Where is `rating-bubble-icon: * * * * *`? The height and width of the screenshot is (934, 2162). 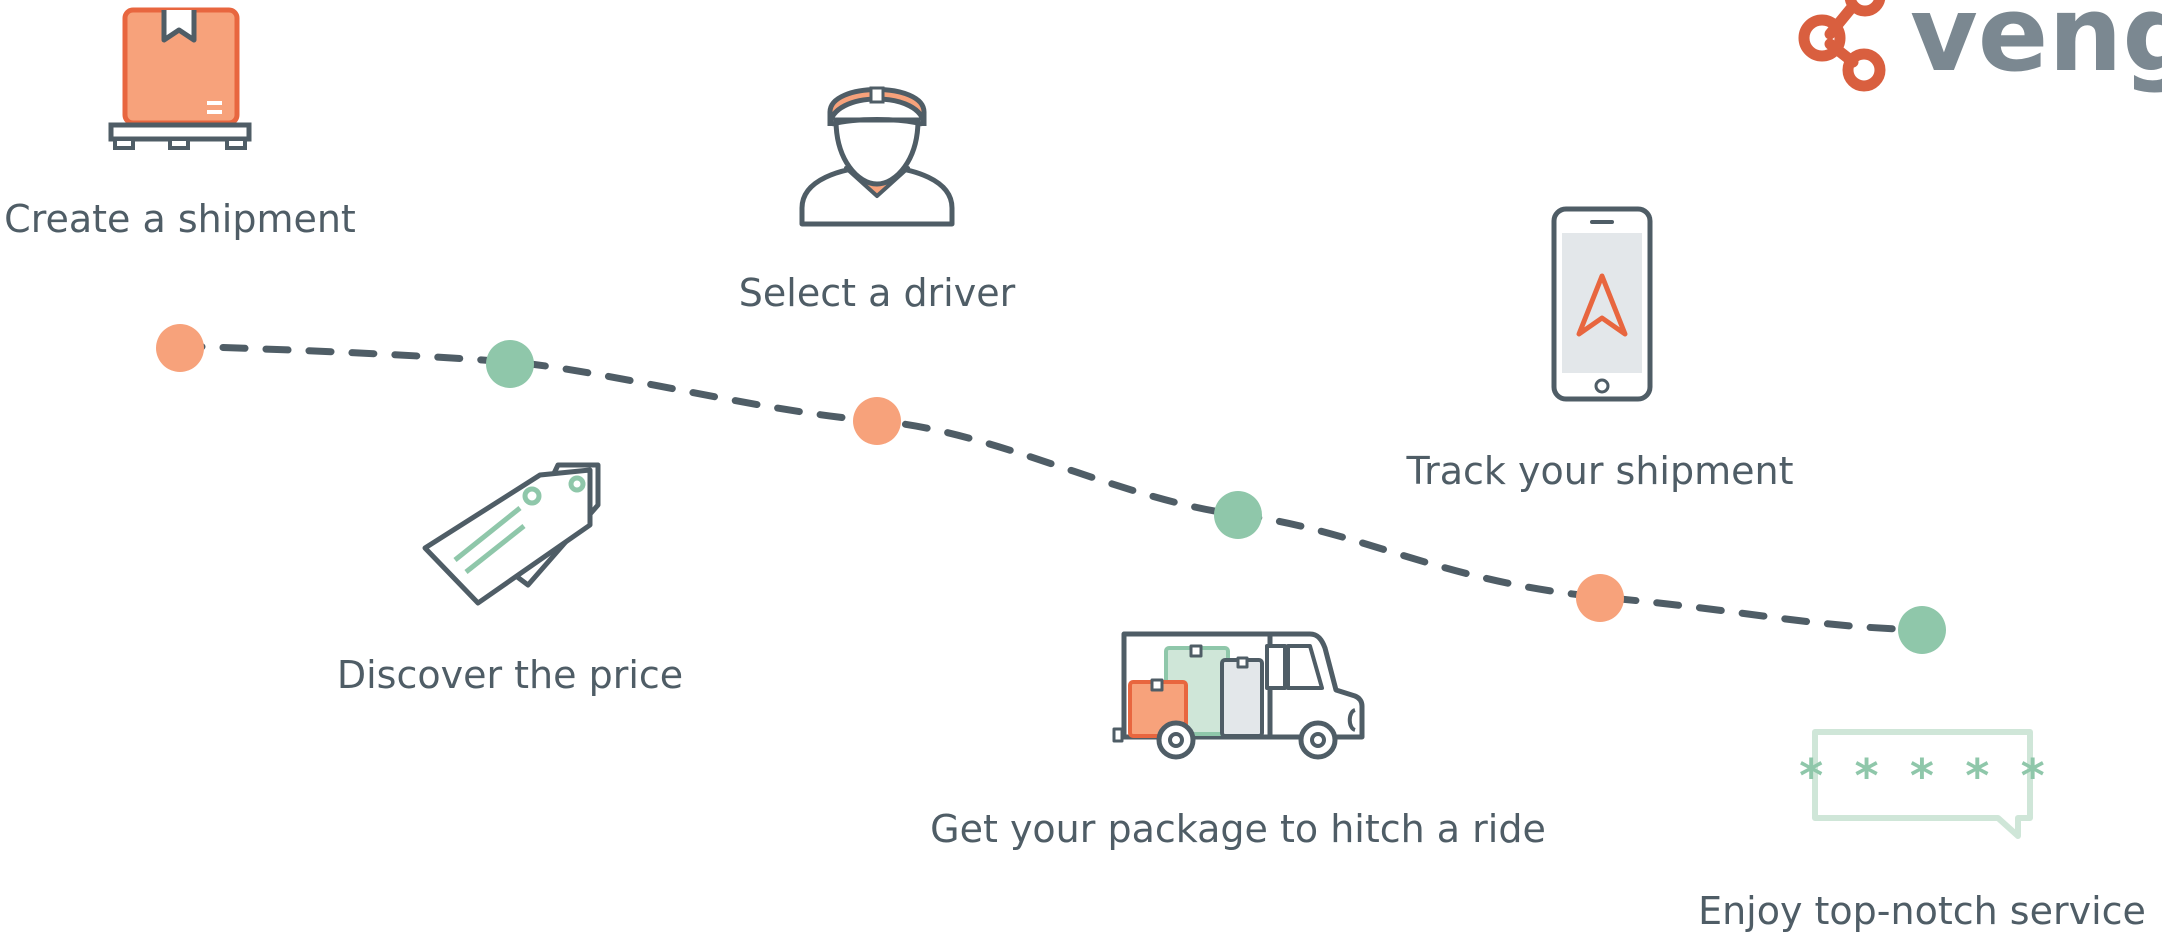 rating-bubble-icon: * * * * * is located at coordinates (1922, 784).